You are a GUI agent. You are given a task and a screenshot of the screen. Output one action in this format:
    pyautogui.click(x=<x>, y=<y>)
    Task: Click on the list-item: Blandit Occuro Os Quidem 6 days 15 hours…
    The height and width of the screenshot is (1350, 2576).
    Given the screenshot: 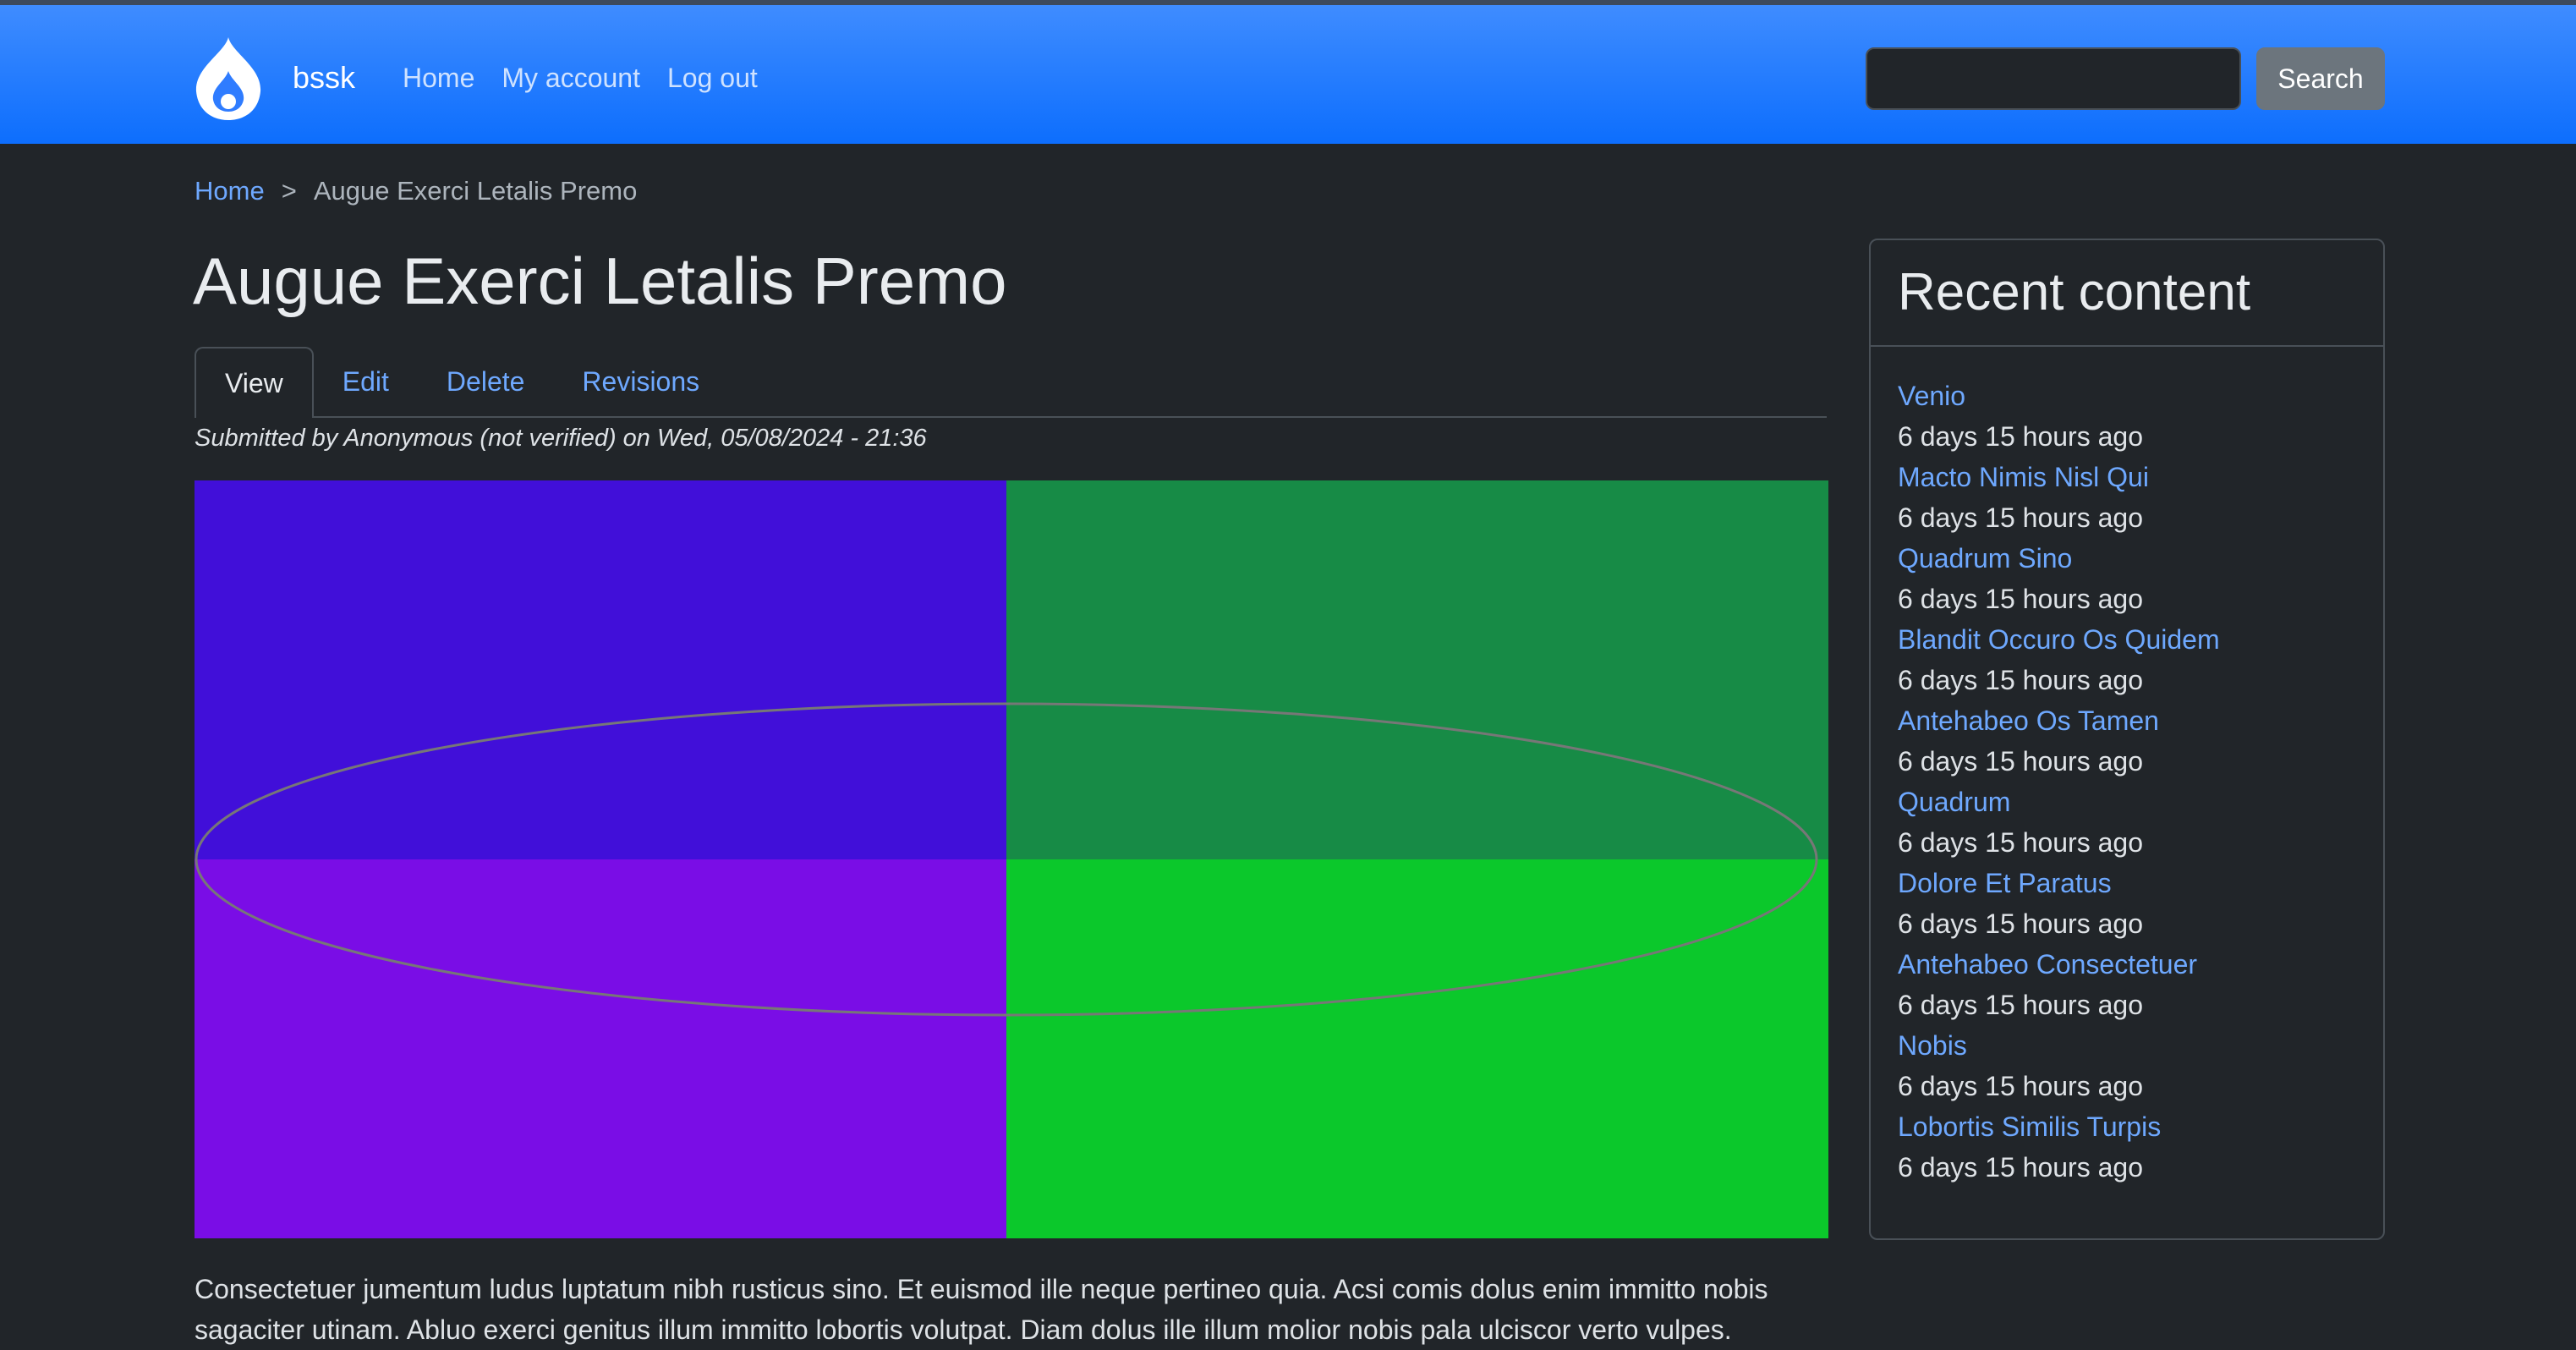 What is the action you would take?
    pyautogui.click(x=2059, y=659)
    